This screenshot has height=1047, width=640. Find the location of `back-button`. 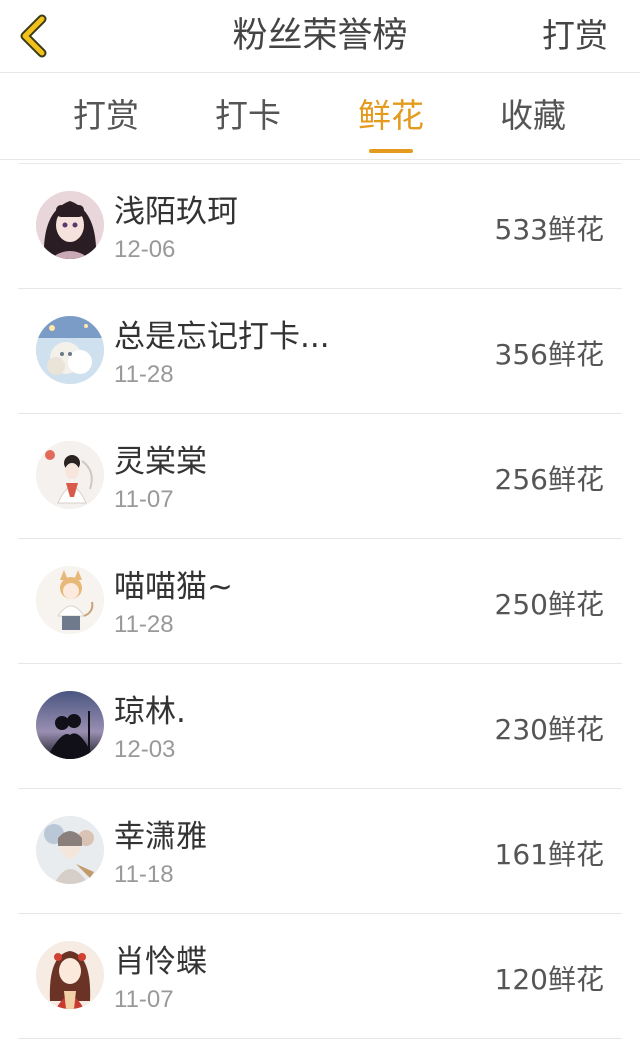

back-button is located at coordinates (34, 36).